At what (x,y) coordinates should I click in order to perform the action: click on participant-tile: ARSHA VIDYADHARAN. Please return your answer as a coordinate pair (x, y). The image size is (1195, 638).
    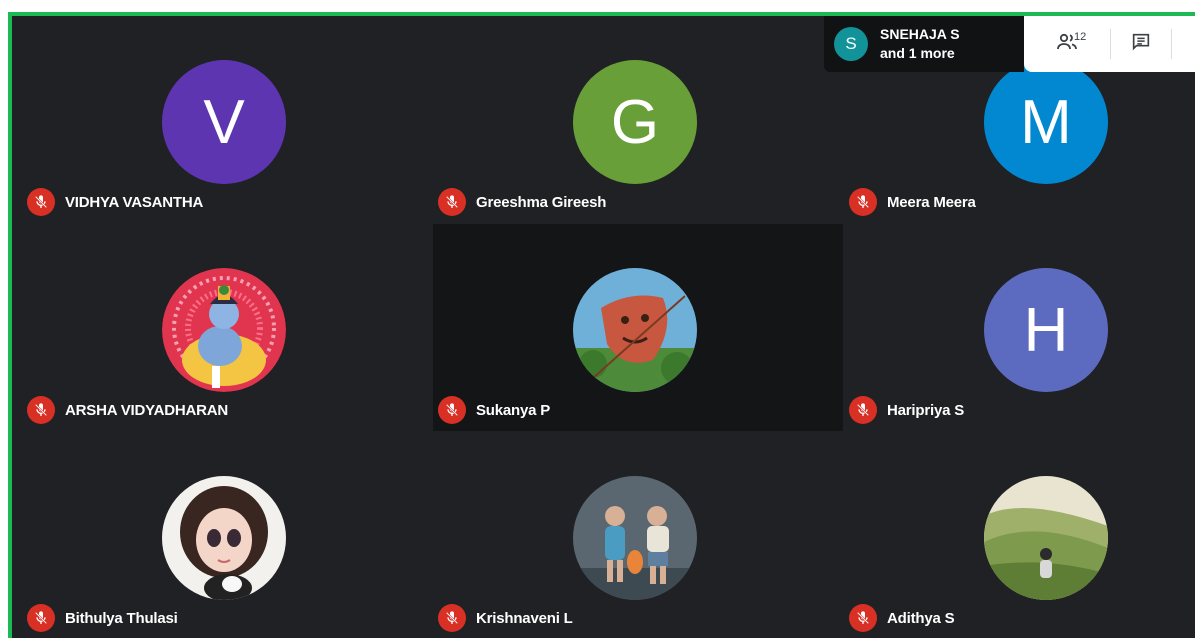
    Looking at the image, I should click on (217, 327).